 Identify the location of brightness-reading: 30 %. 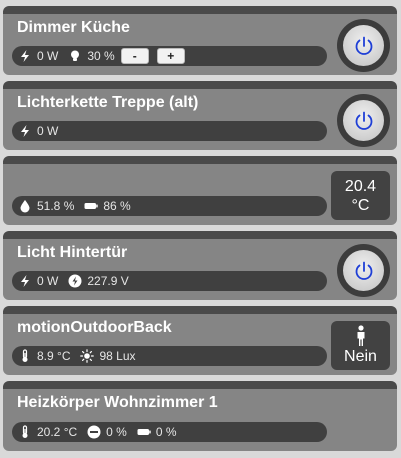
(91, 56).